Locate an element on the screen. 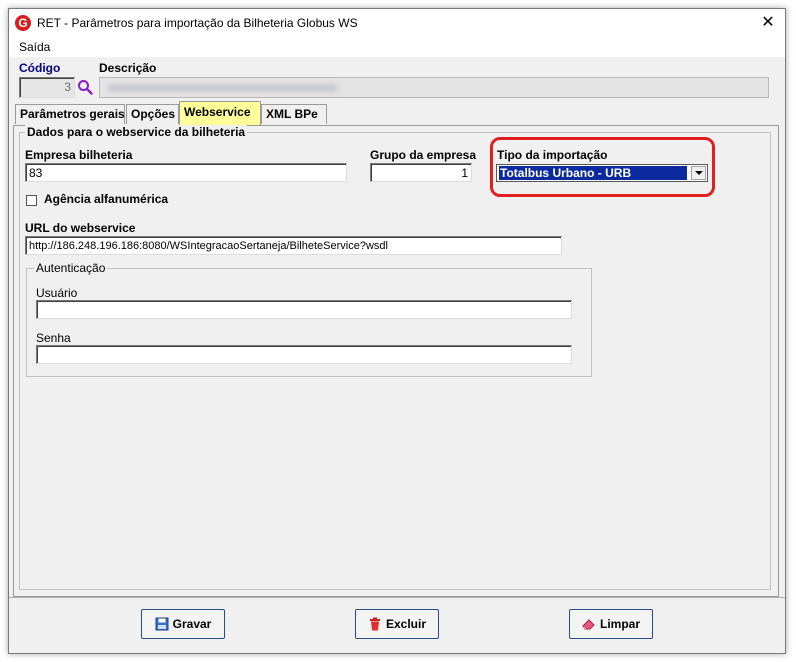 The height and width of the screenshot is (662, 796). footer-divider is located at coordinates (397, 597).